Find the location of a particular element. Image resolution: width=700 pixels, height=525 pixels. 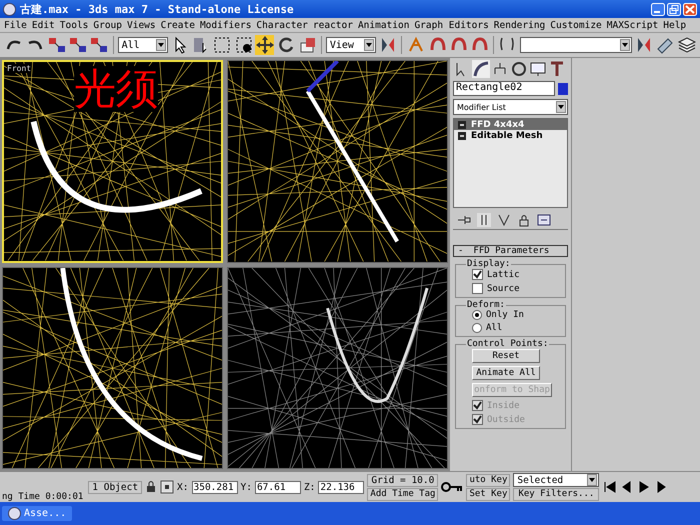

link-icon is located at coordinates (56, 45).